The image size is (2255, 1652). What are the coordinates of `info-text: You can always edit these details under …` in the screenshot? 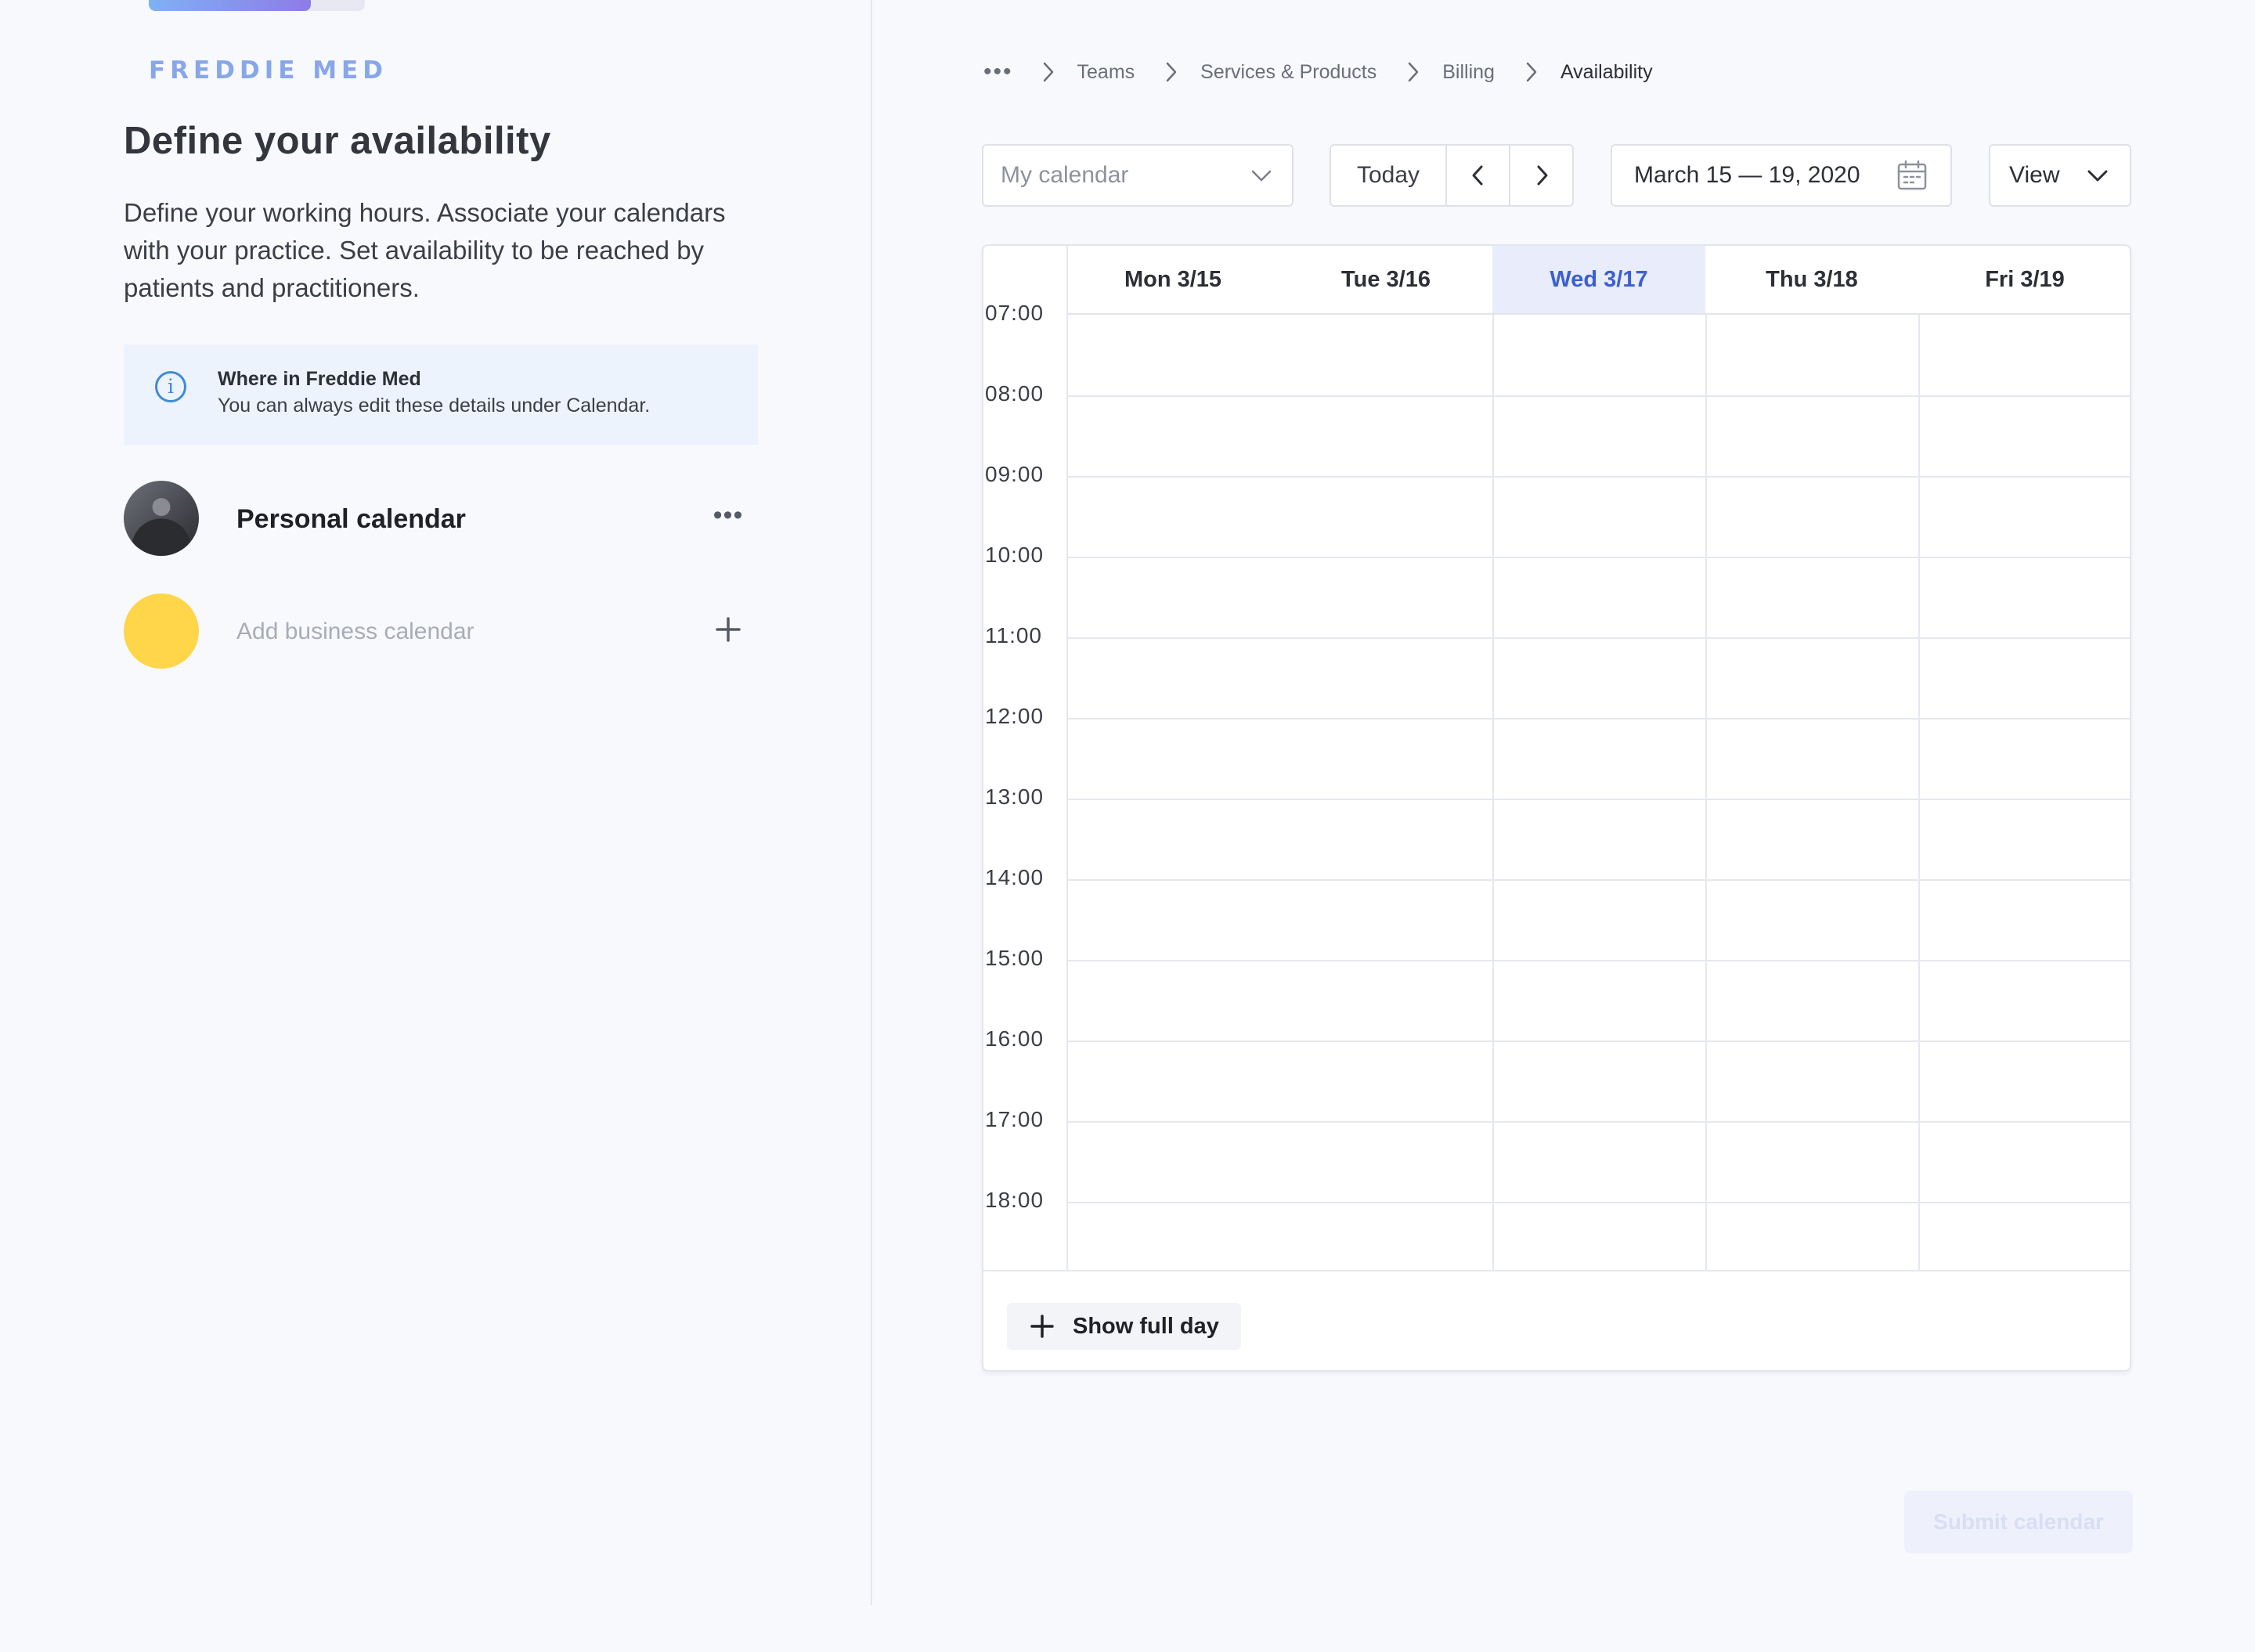 It's located at (434, 406).